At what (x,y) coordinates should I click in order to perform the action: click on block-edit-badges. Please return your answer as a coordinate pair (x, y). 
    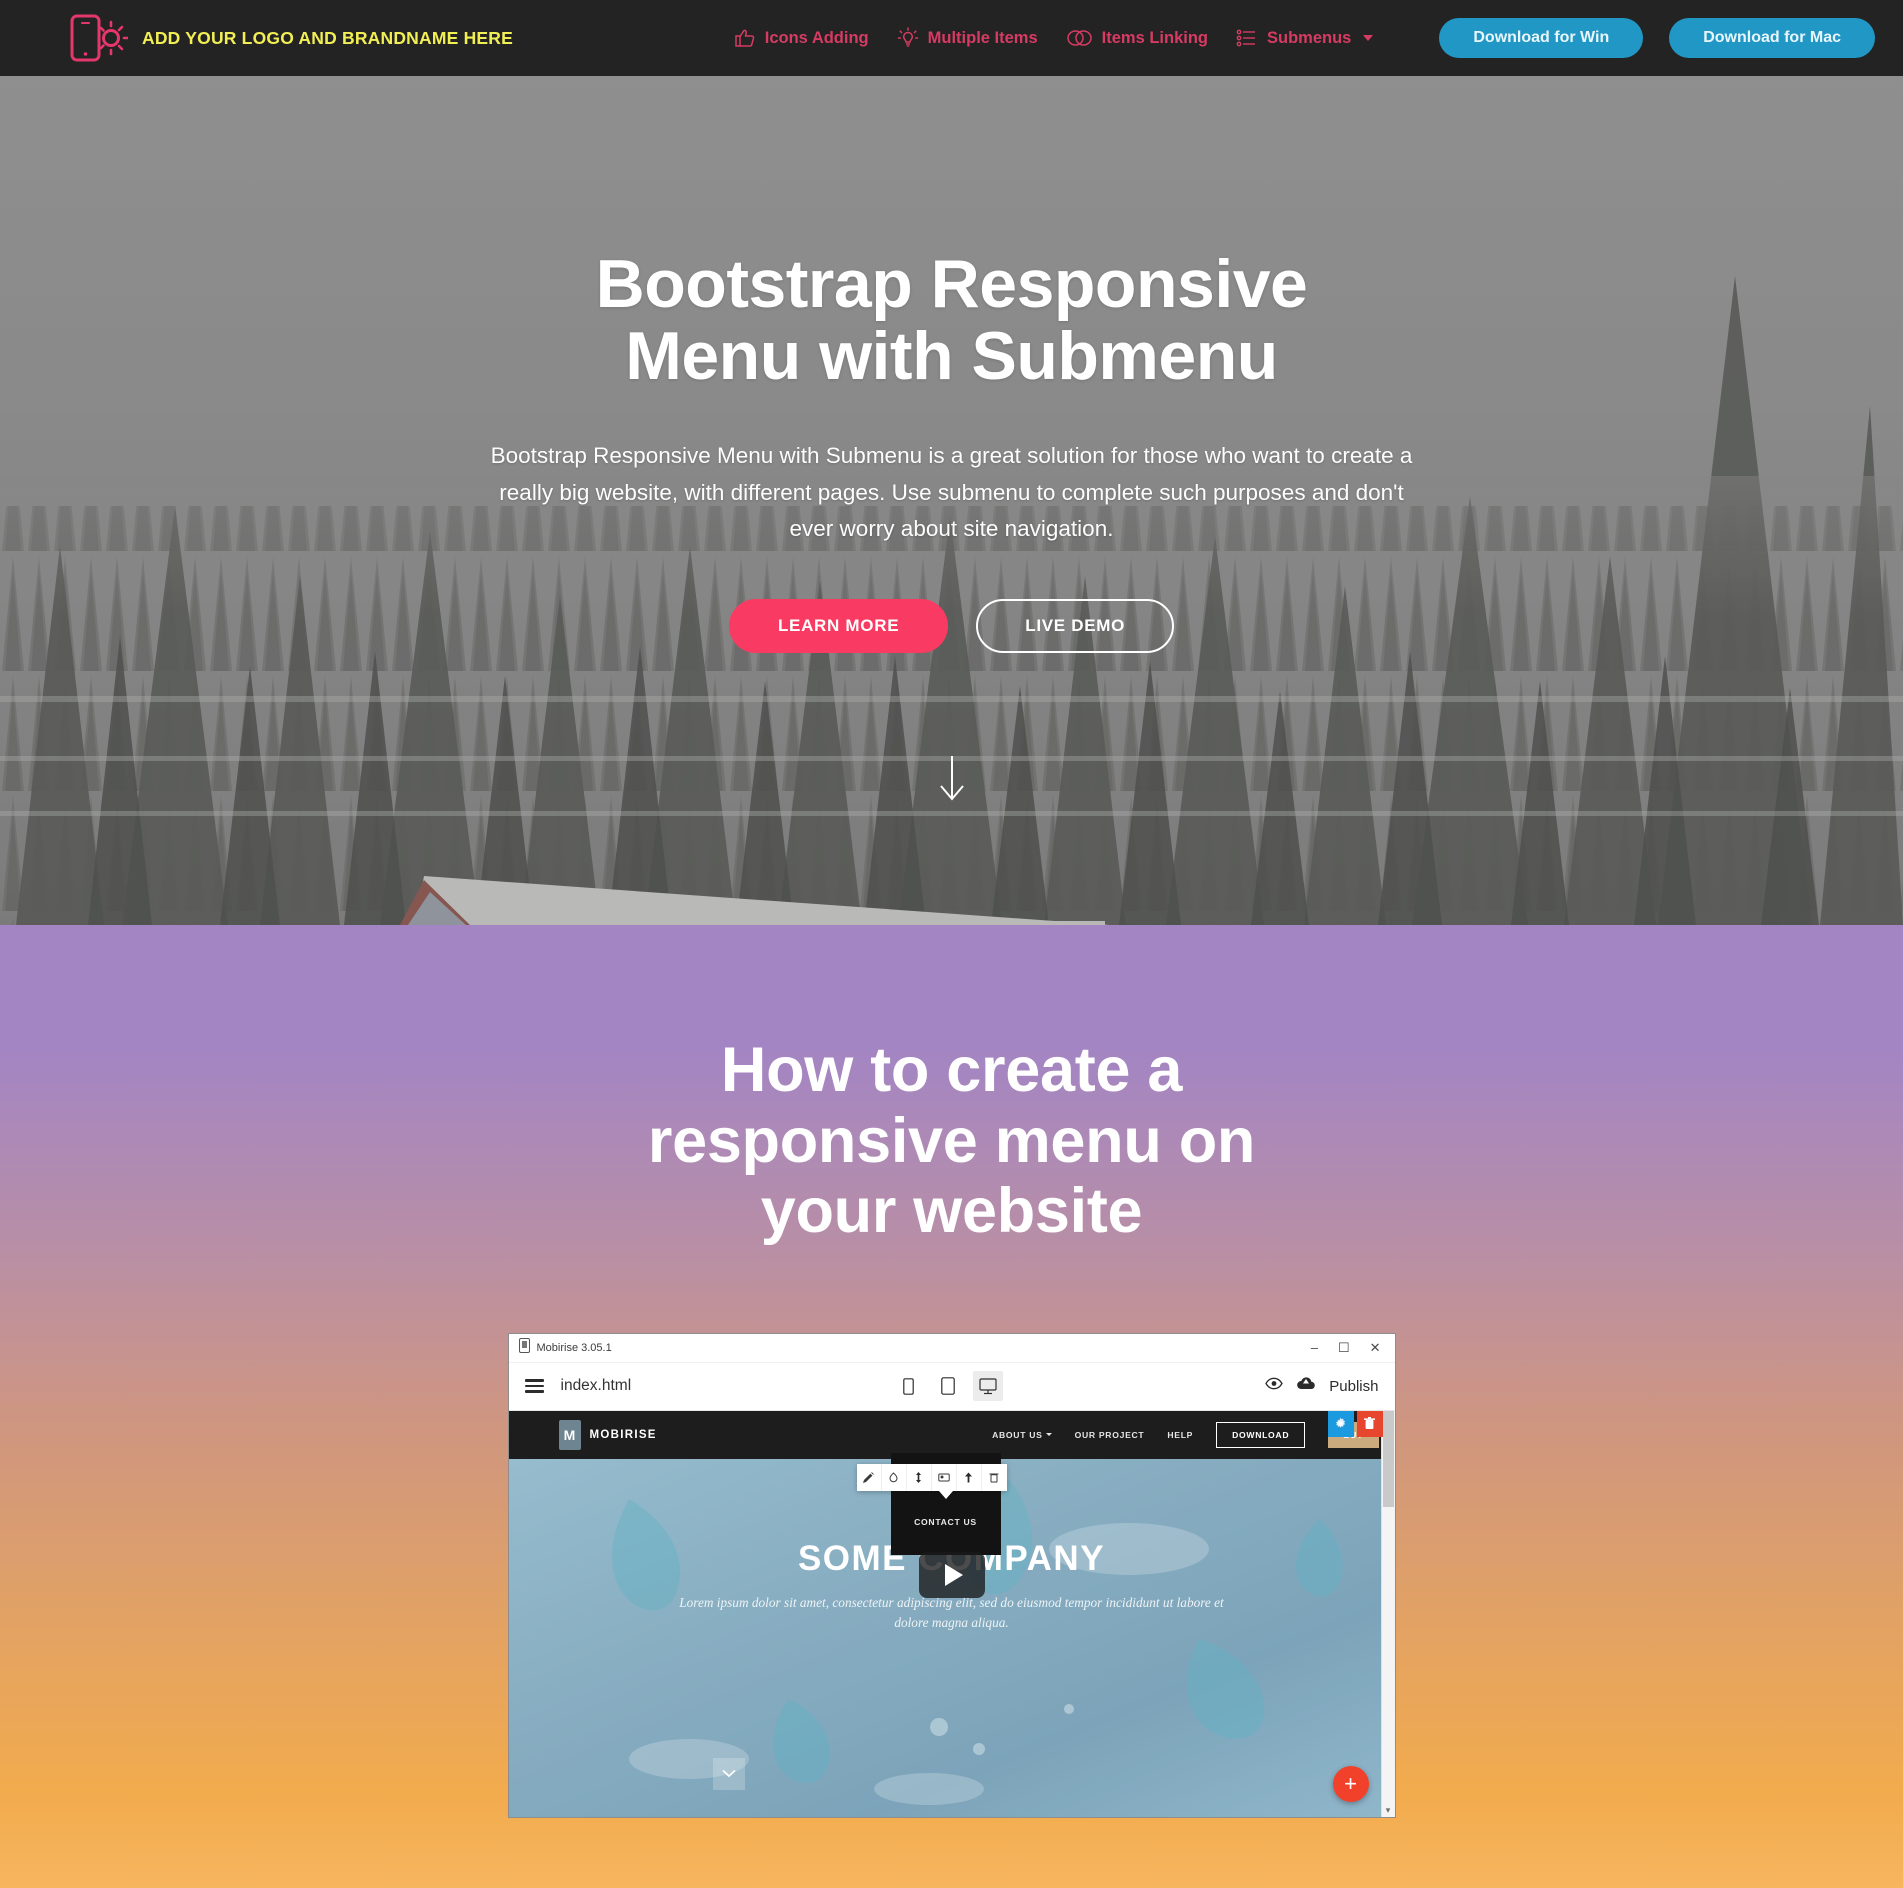
    Looking at the image, I should click on (1355, 1423).